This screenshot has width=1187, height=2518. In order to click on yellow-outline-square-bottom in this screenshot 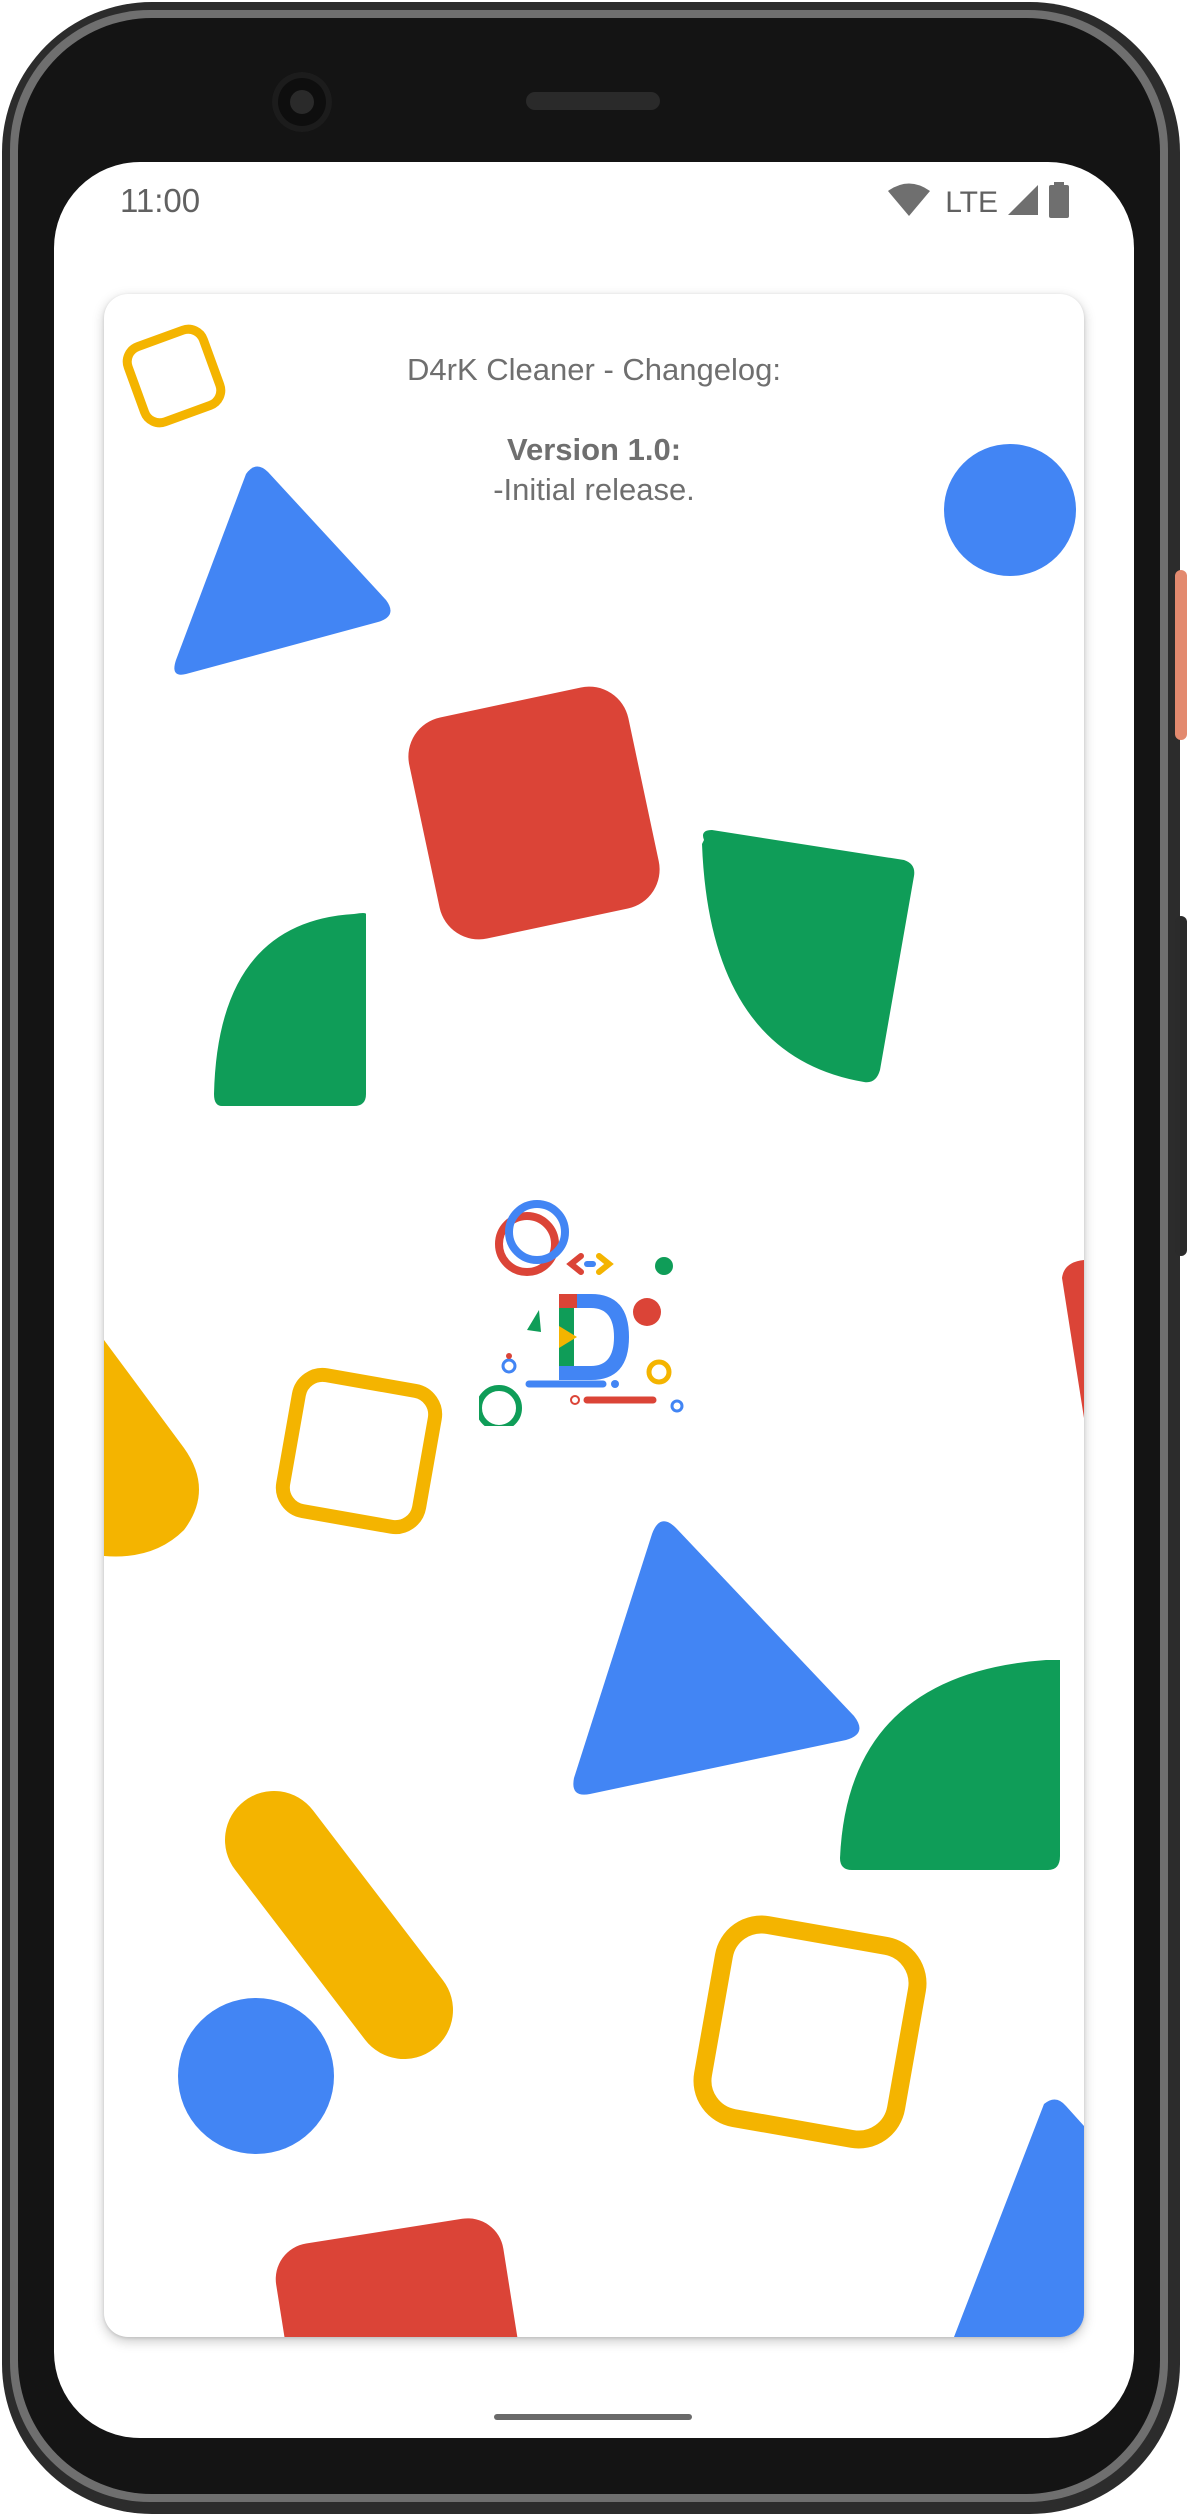, I will do `click(810, 2032)`.